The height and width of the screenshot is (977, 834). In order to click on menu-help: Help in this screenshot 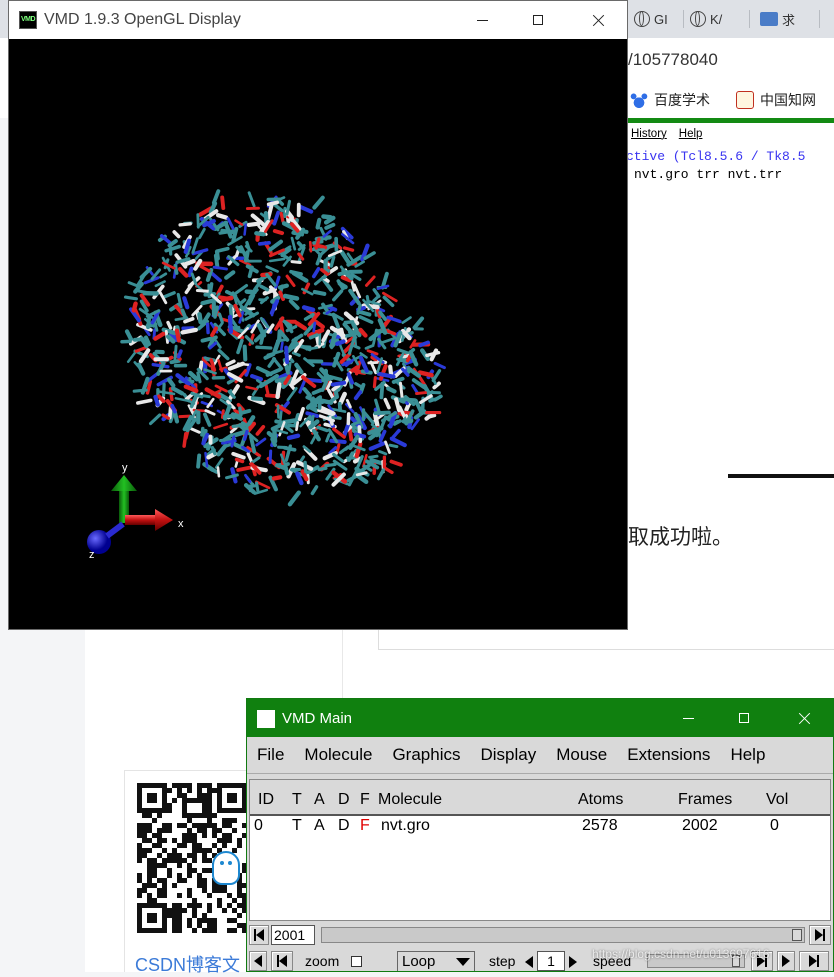, I will do `click(747, 755)`.